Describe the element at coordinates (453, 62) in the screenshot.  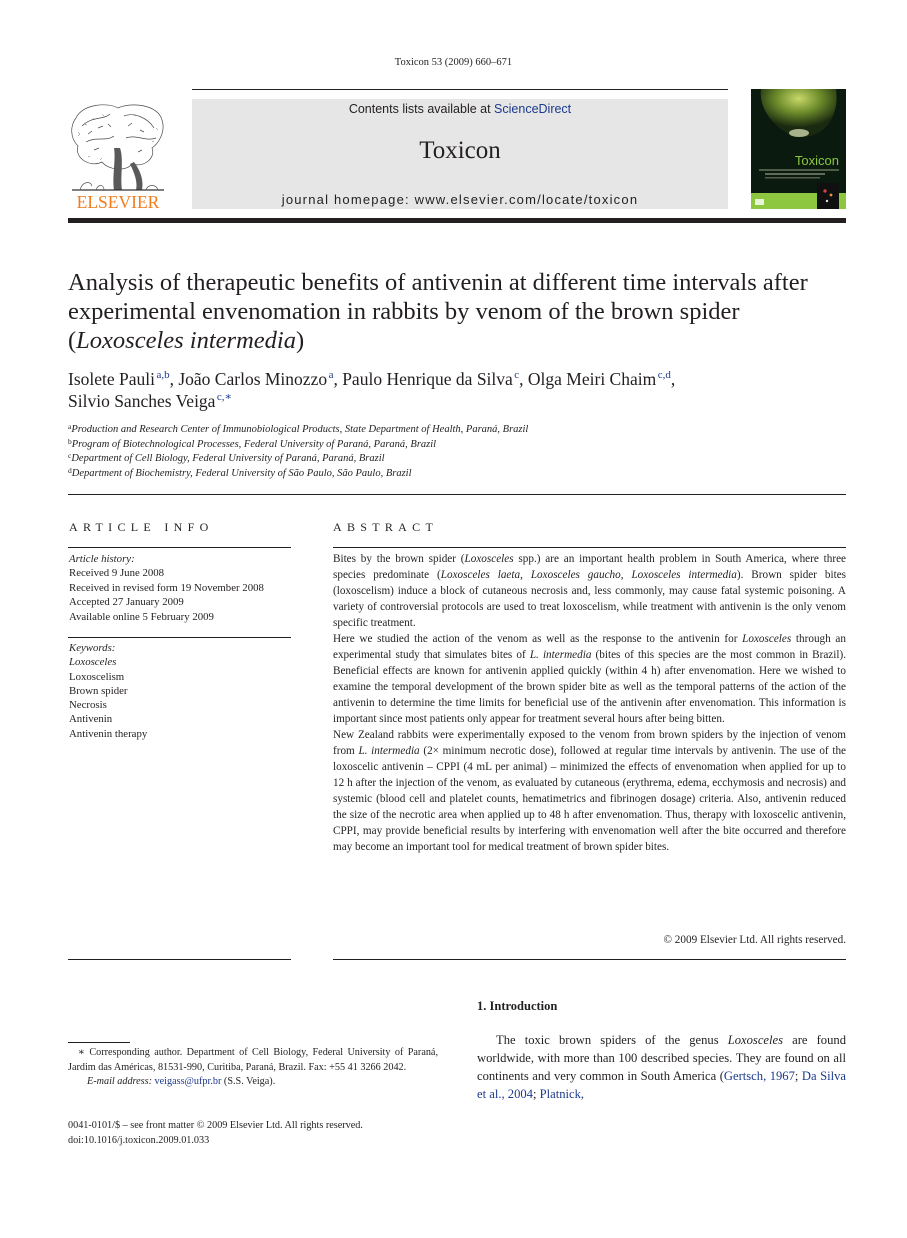
I see `running-head: Toxicon 53 (2009) 660–671` at that location.